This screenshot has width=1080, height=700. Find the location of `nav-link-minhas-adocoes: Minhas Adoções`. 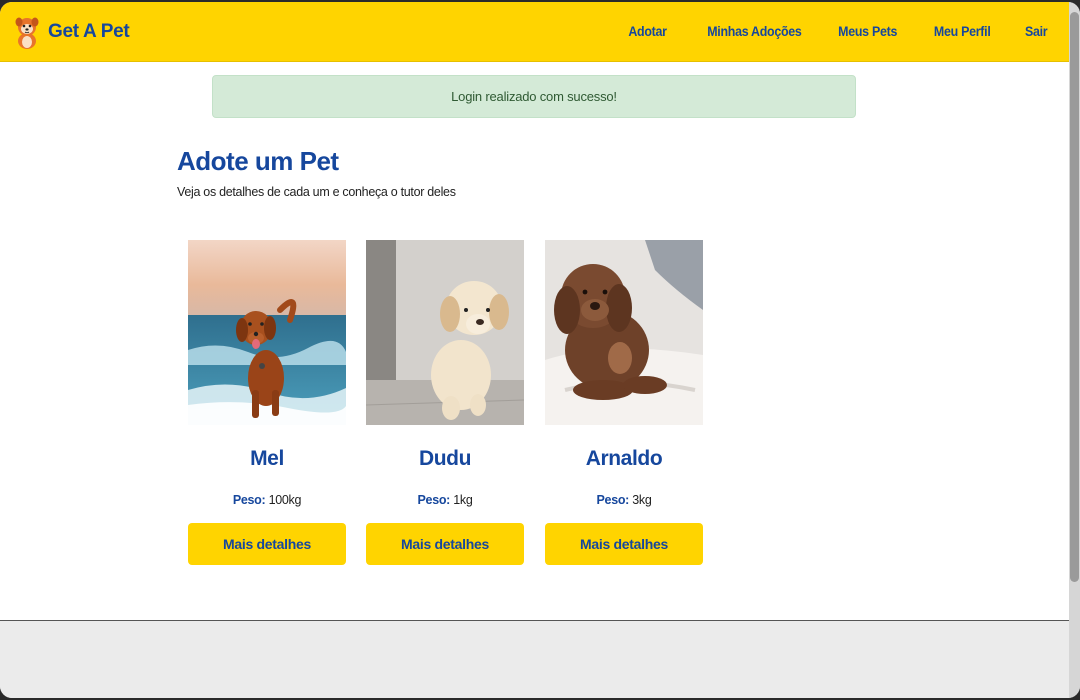

nav-link-minhas-adocoes: Minhas Adoções is located at coordinates (754, 31).